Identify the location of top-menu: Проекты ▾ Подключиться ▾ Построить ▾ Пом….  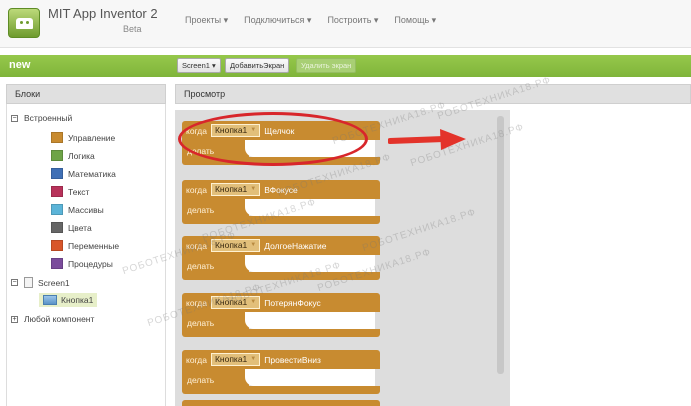
(318, 20).